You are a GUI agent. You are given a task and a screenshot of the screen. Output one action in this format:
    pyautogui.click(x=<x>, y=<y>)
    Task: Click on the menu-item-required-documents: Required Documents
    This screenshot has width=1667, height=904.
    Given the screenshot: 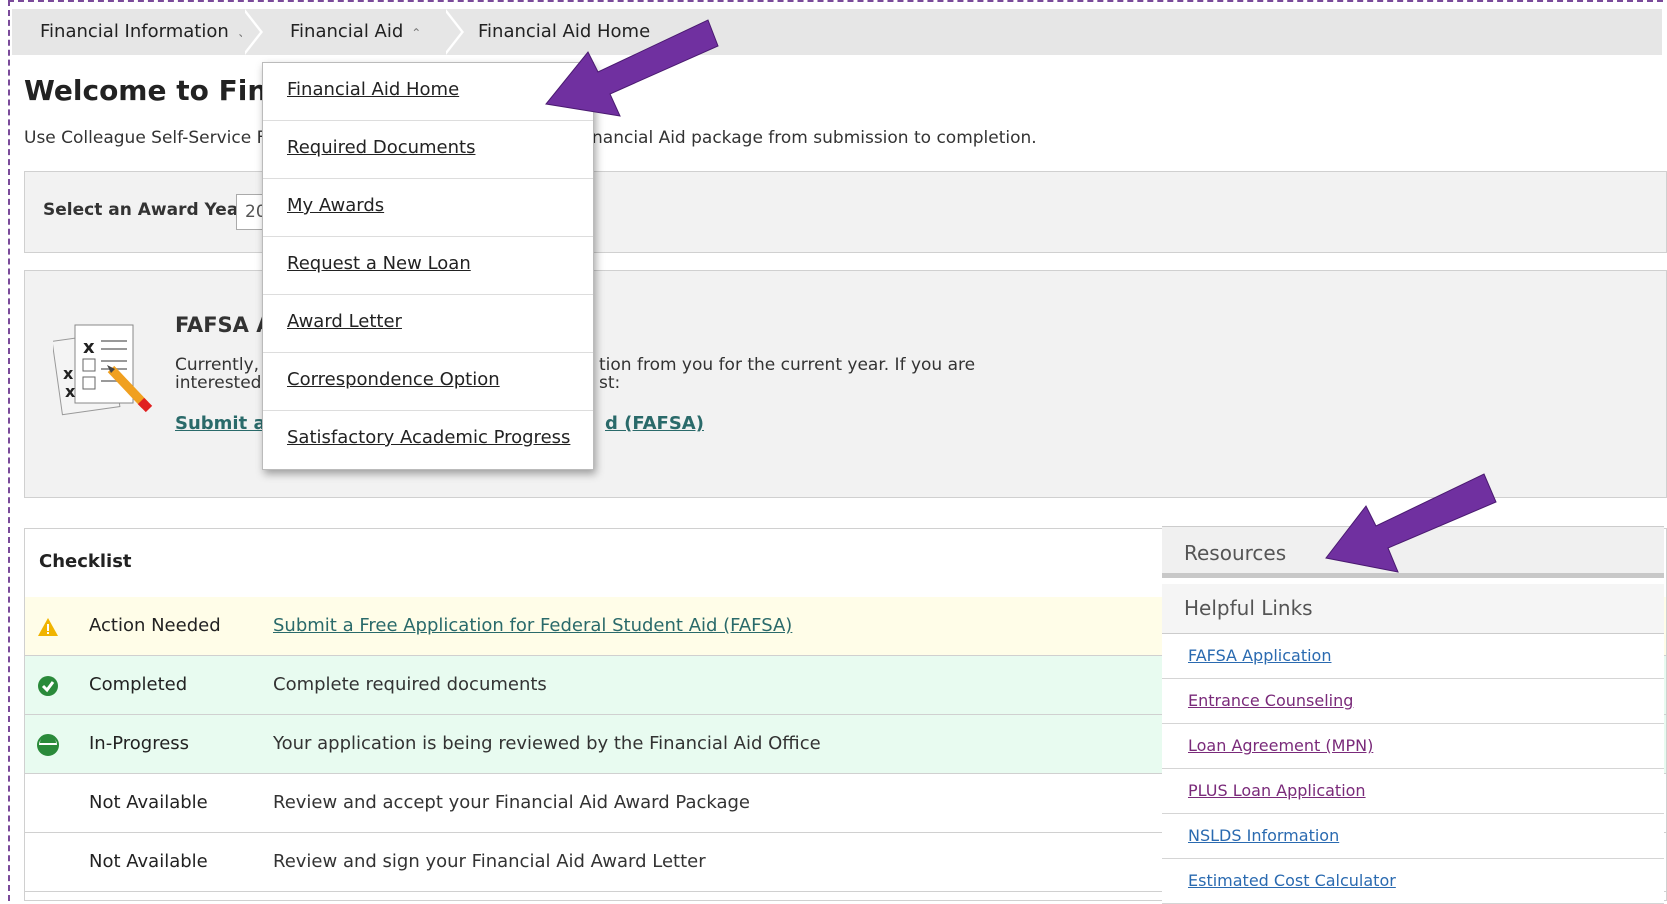 What is the action you would take?
    pyautogui.click(x=428, y=150)
    